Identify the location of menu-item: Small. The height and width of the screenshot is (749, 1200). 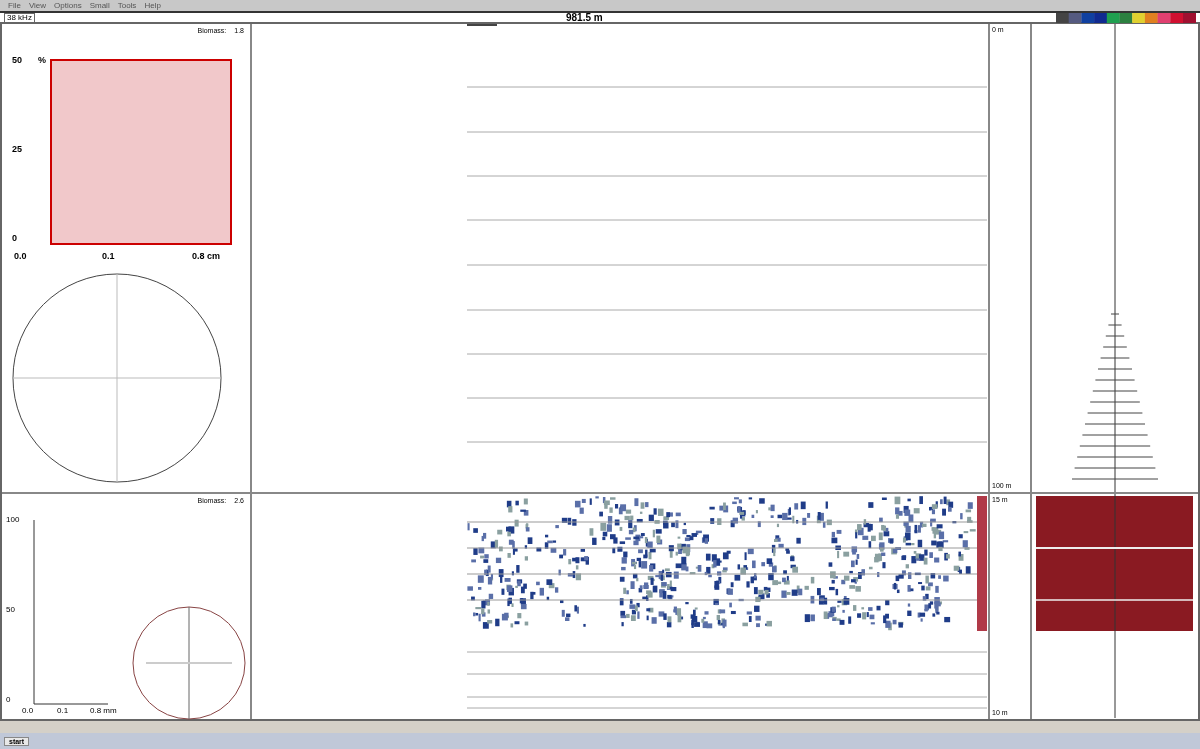
(99, 5).